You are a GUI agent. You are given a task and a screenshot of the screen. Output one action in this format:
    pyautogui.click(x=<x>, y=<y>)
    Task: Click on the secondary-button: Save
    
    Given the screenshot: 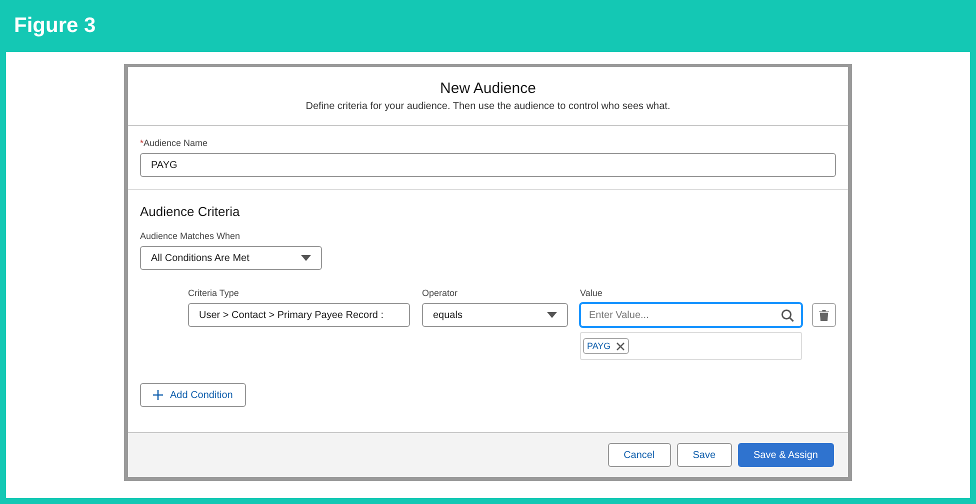 What is the action you would take?
    pyautogui.click(x=704, y=455)
    